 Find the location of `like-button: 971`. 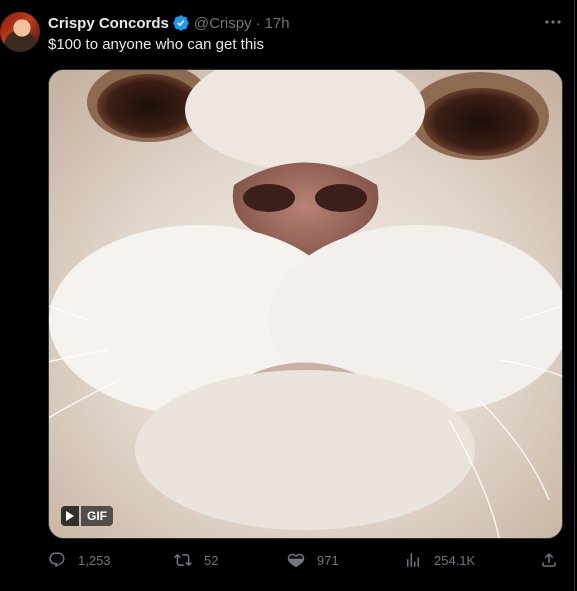

like-button: 971 is located at coordinates (313, 560).